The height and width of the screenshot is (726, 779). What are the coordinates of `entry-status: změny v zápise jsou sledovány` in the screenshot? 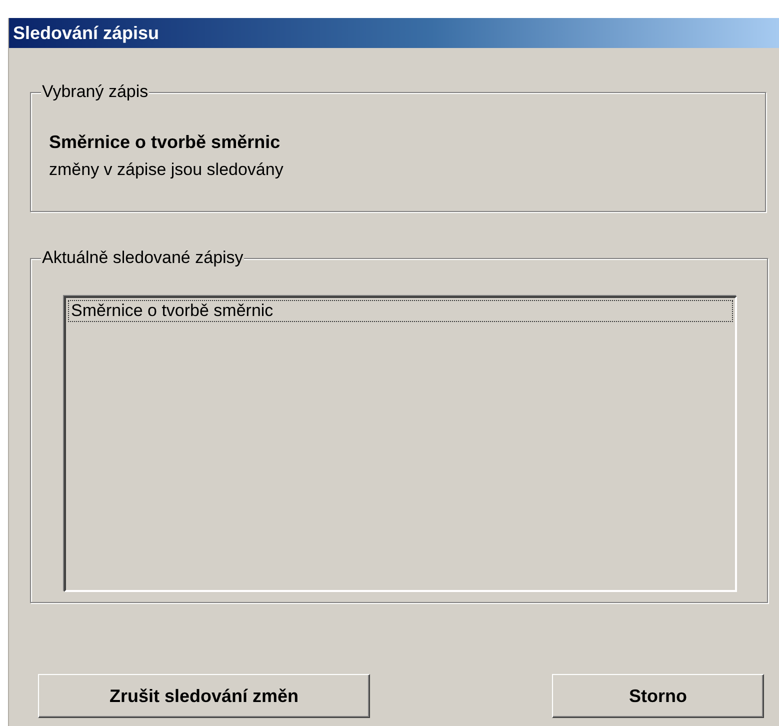 It's located at (166, 170).